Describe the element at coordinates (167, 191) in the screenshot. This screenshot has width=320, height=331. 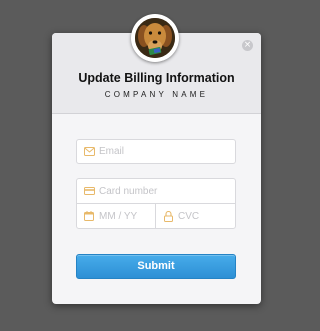
I see `card-number-input` at that location.